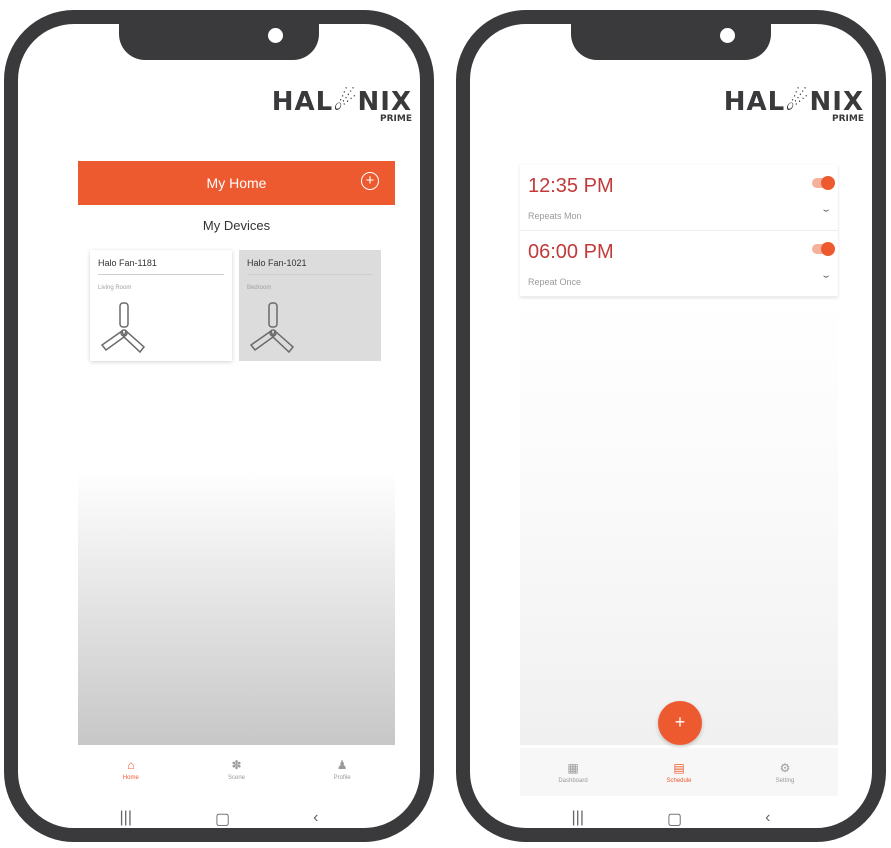  What do you see at coordinates (679, 198) in the screenshot?
I see `schedule-item: 12:35 PM Repeats Mon ˇ` at bounding box center [679, 198].